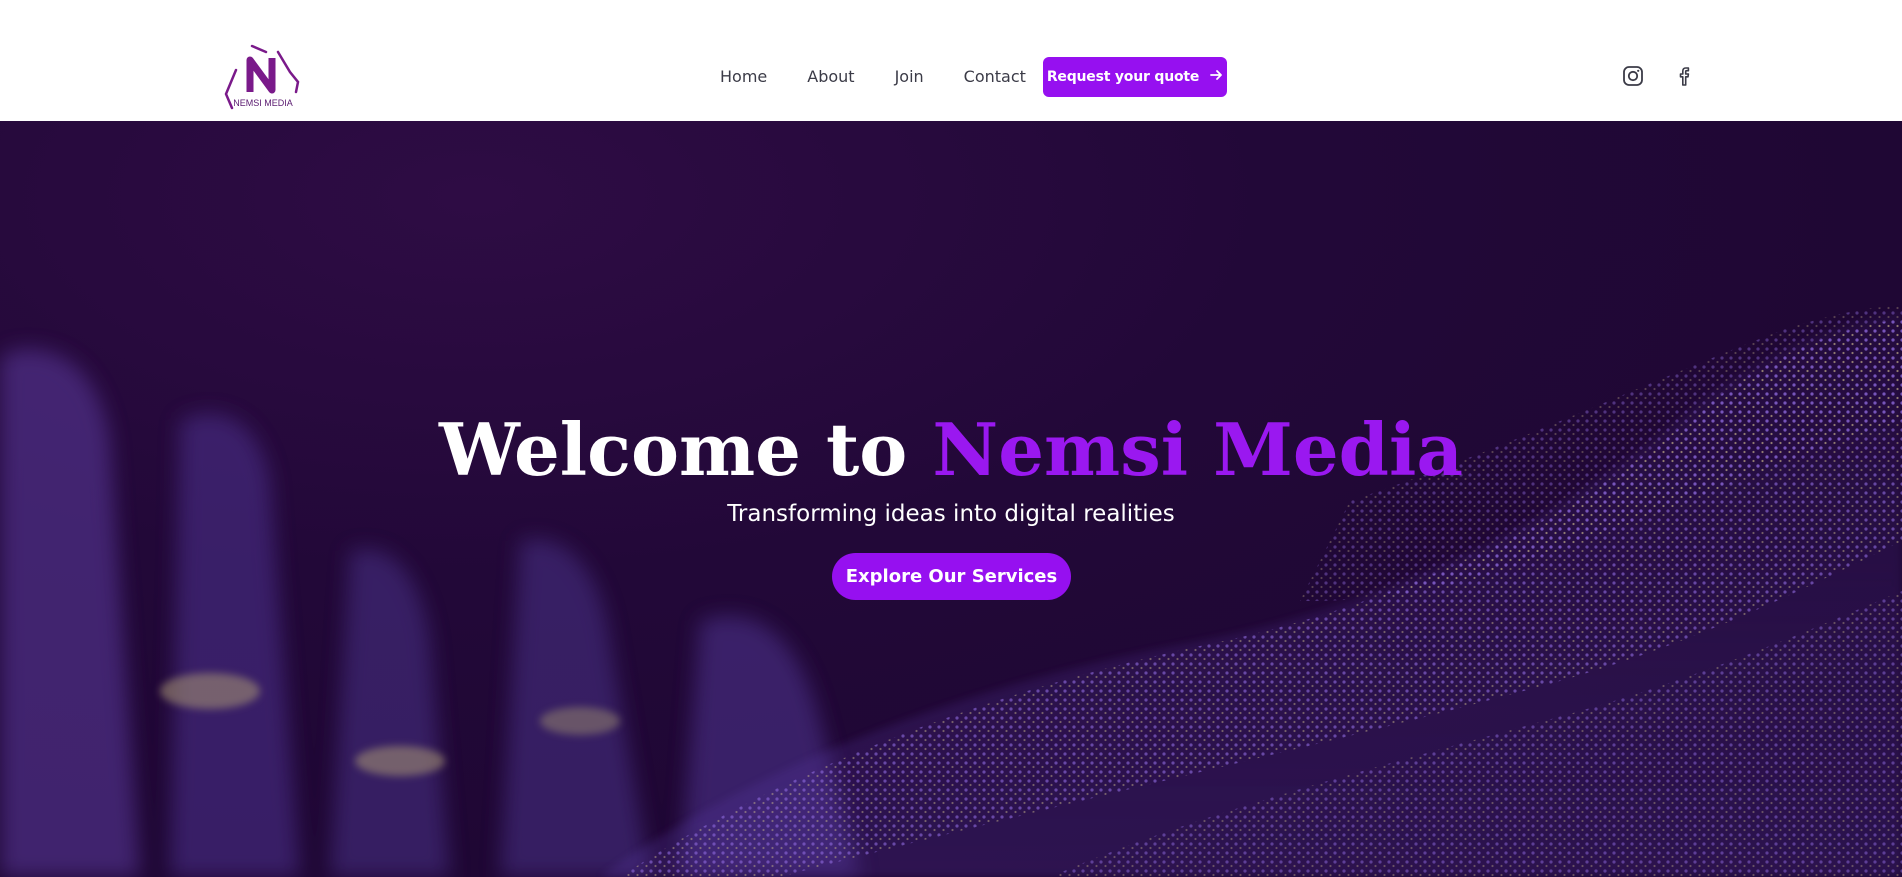 The image size is (1902, 877). I want to click on logo-text: NEMSI MEDIA, so click(263, 103).